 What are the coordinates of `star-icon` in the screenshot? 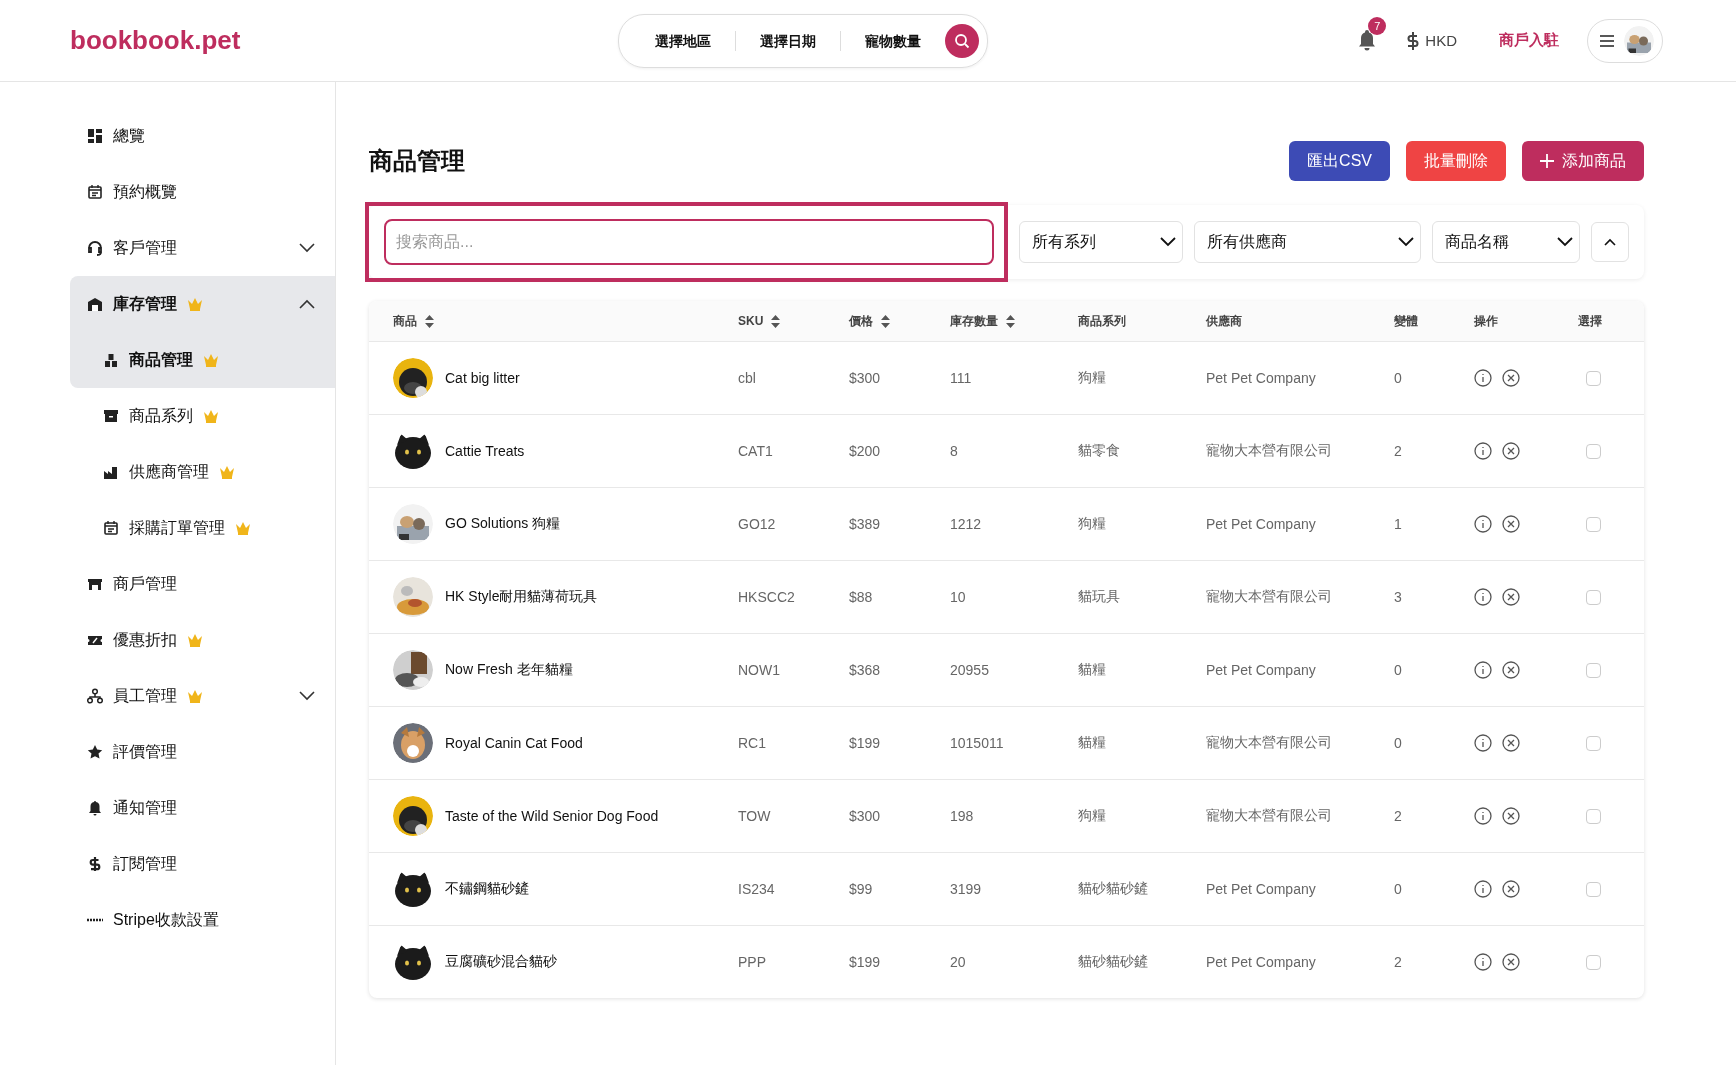 It's located at (95, 752).